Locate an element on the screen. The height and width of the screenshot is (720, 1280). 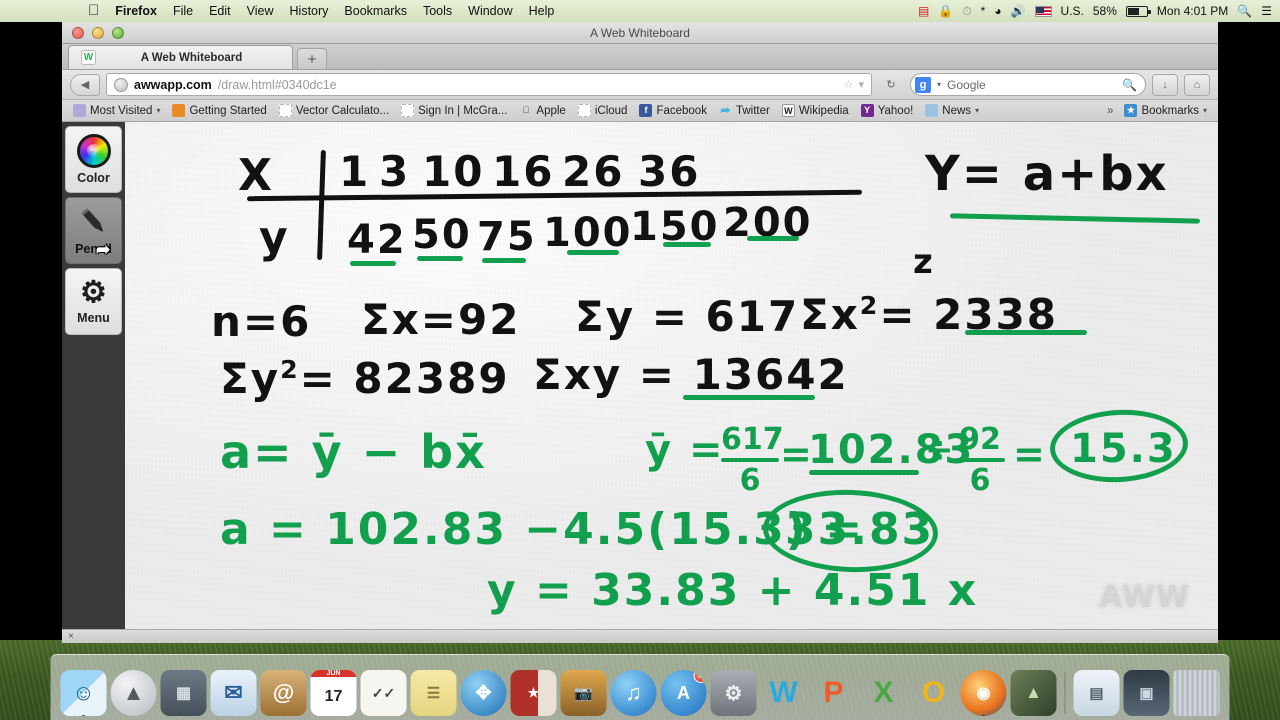
downloads-stack-icon: ▣ is located at coordinates (1146, 693).